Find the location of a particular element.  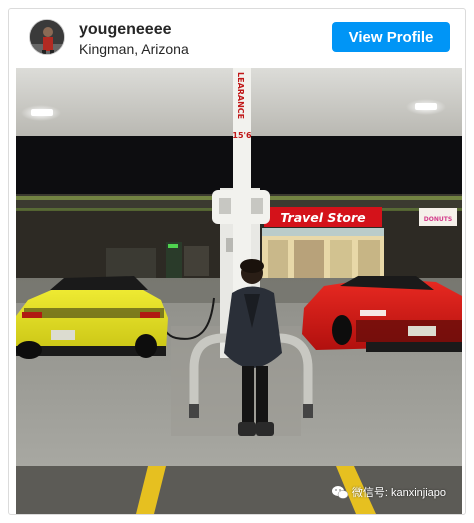

watermark: 微信号: kanxinjiapo is located at coordinates (388, 492).